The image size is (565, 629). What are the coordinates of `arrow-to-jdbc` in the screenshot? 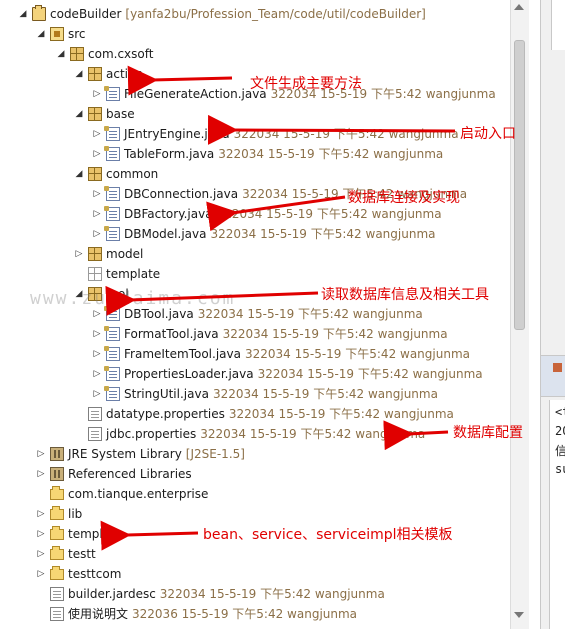 It's located at (416, 435).